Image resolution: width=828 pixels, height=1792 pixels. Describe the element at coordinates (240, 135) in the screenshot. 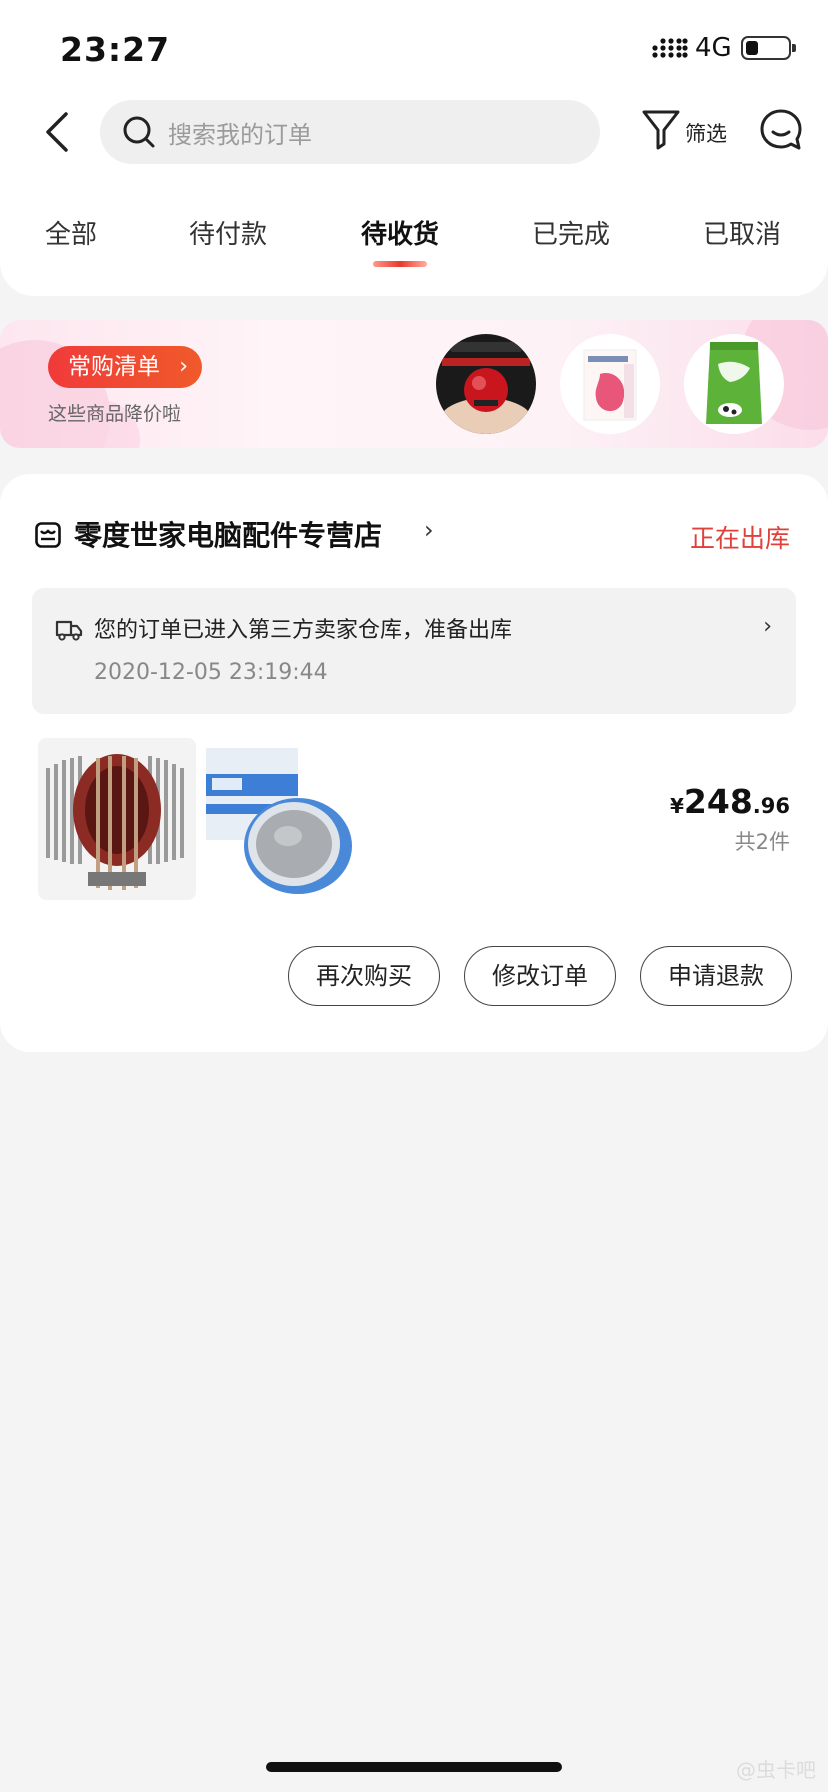

I see `search-placeholder: 搜索我的订单` at that location.